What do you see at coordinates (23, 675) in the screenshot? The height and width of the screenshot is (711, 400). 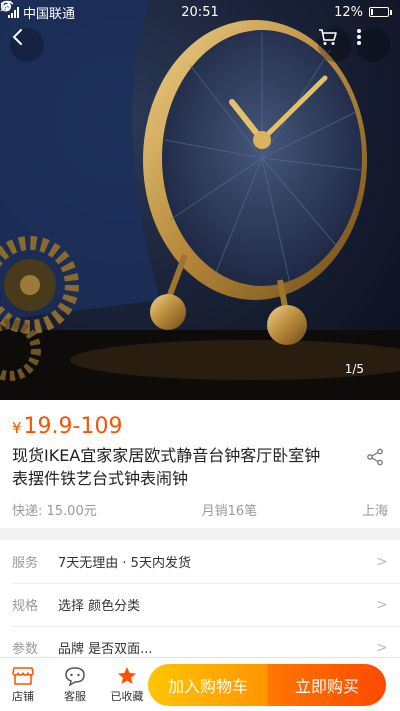 I see `shop-icon` at bounding box center [23, 675].